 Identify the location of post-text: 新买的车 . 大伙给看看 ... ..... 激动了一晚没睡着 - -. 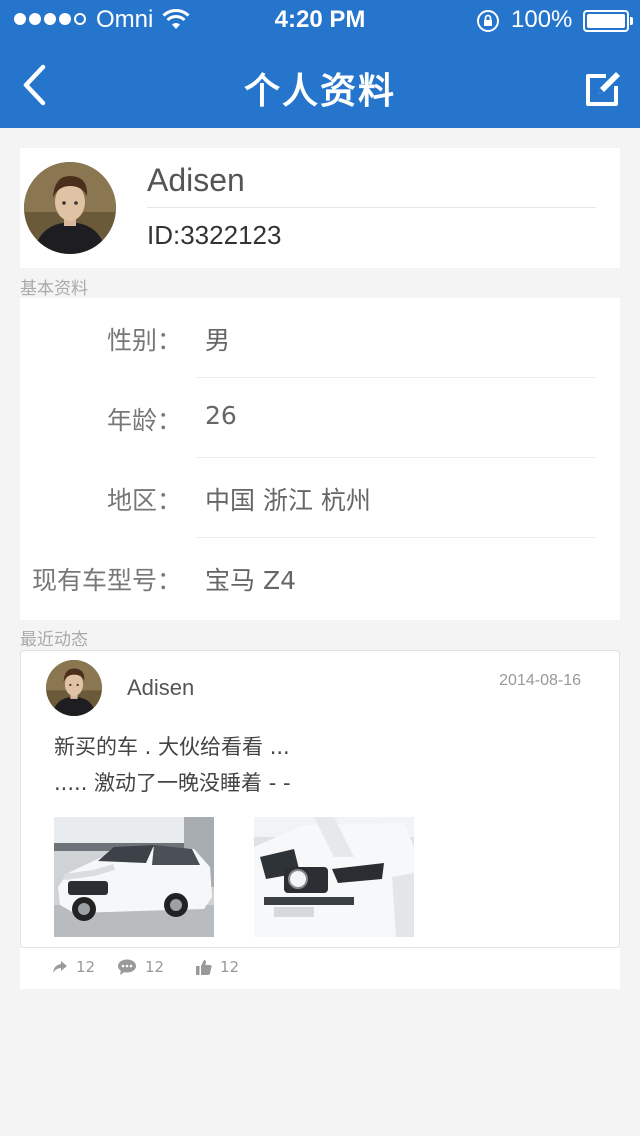
(172, 765).